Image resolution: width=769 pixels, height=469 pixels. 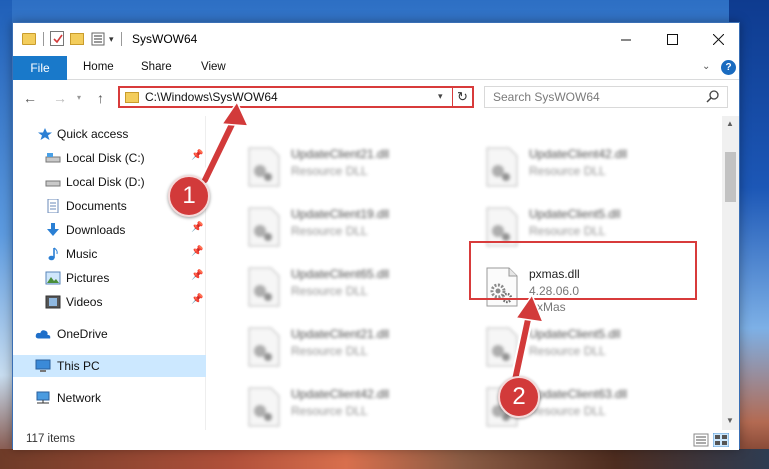 What do you see at coordinates (82, 254) in the screenshot?
I see `sidebar-item-label: Music` at bounding box center [82, 254].